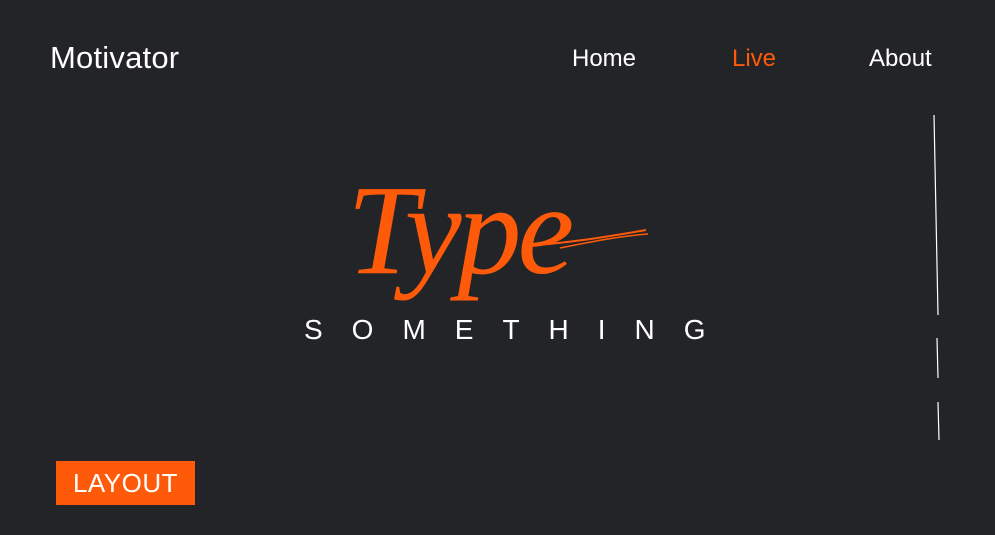 The height and width of the screenshot is (535, 995). I want to click on hero-subtitle: SOMETHING, so click(519, 329).